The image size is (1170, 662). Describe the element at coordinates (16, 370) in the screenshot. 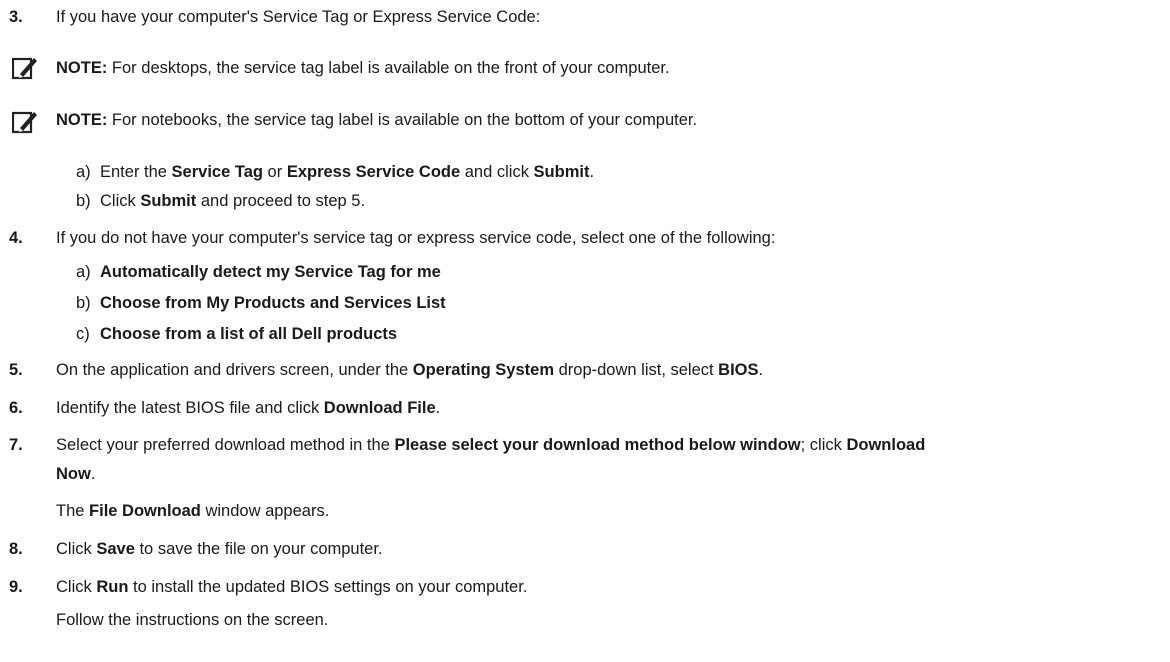

I see `step-number: 5.` at that location.